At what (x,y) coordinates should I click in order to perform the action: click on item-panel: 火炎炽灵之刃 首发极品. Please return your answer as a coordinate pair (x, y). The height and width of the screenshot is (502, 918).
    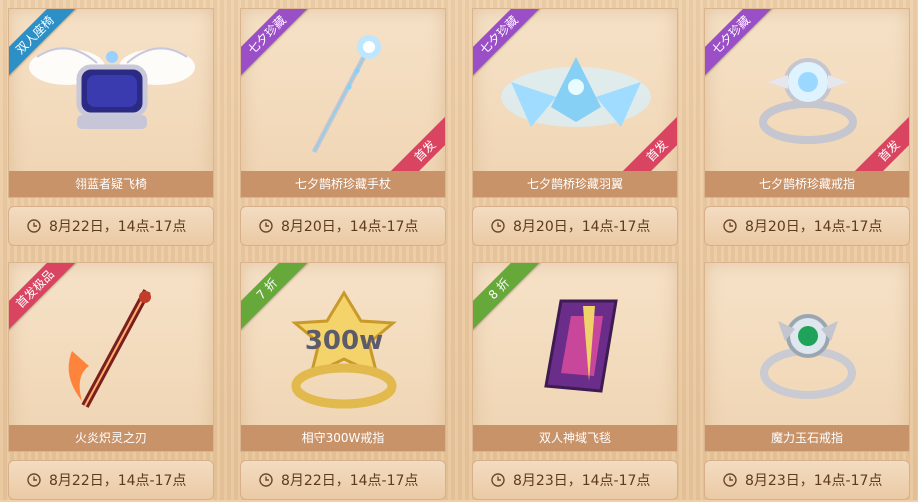
    Looking at the image, I should click on (111, 357).